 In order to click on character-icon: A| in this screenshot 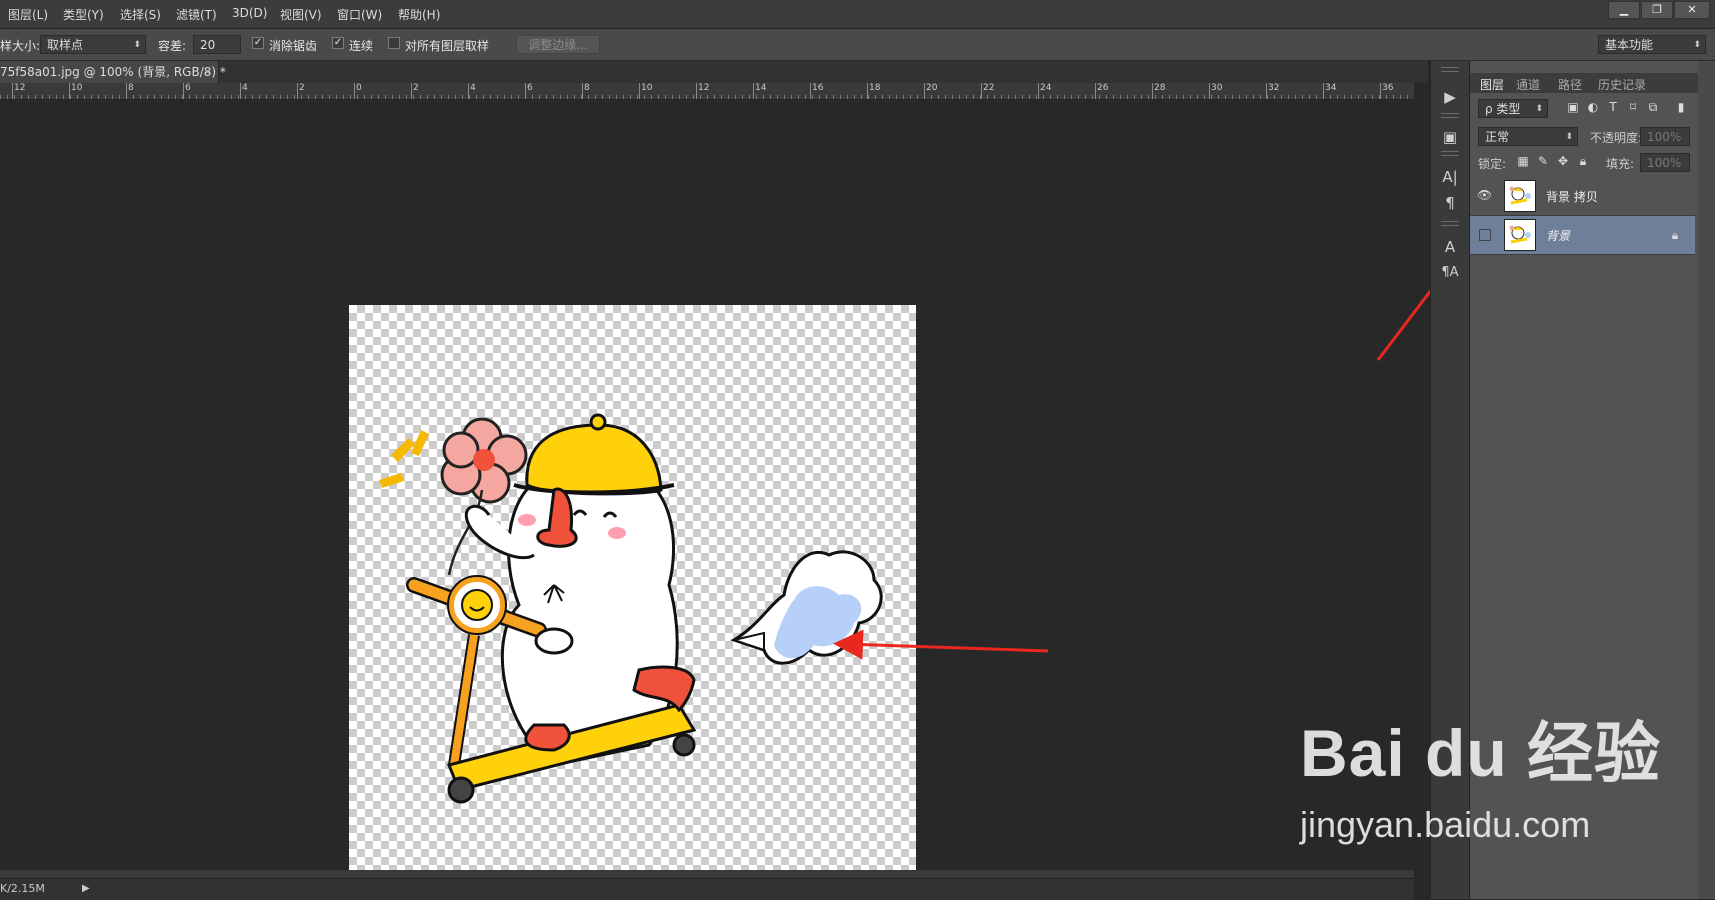, I will do `click(1450, 177)`.